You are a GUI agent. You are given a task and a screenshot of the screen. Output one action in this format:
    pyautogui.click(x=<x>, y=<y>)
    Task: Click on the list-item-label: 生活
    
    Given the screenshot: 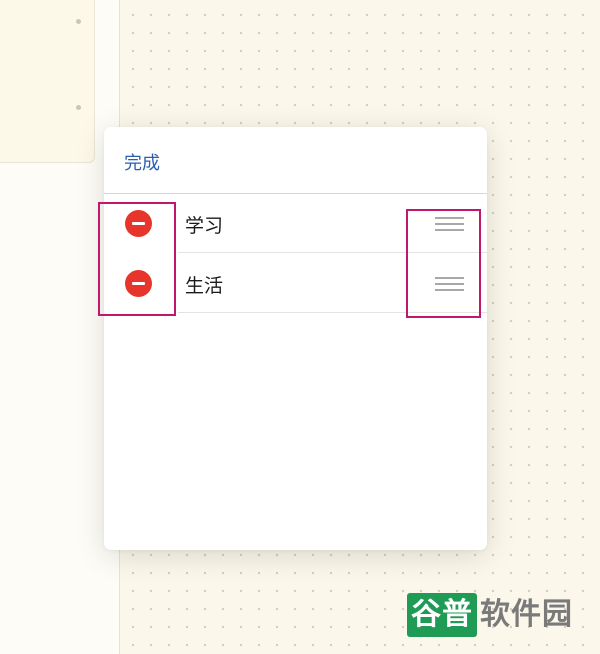 What is the action you would take?
    pyautogui.click(x=204, y=286)
    